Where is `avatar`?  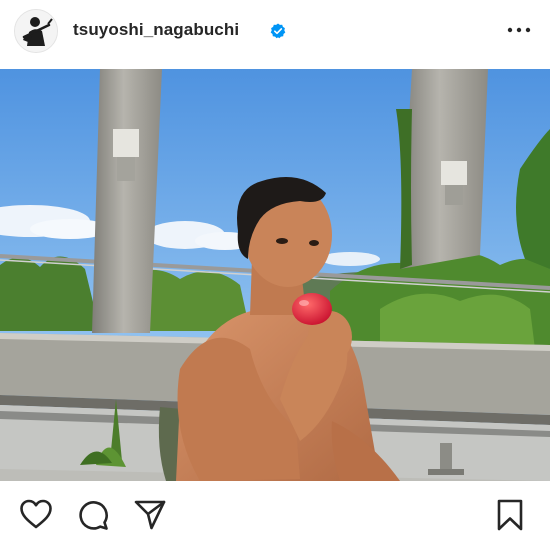 avatar is located at coordinates (36, 31).